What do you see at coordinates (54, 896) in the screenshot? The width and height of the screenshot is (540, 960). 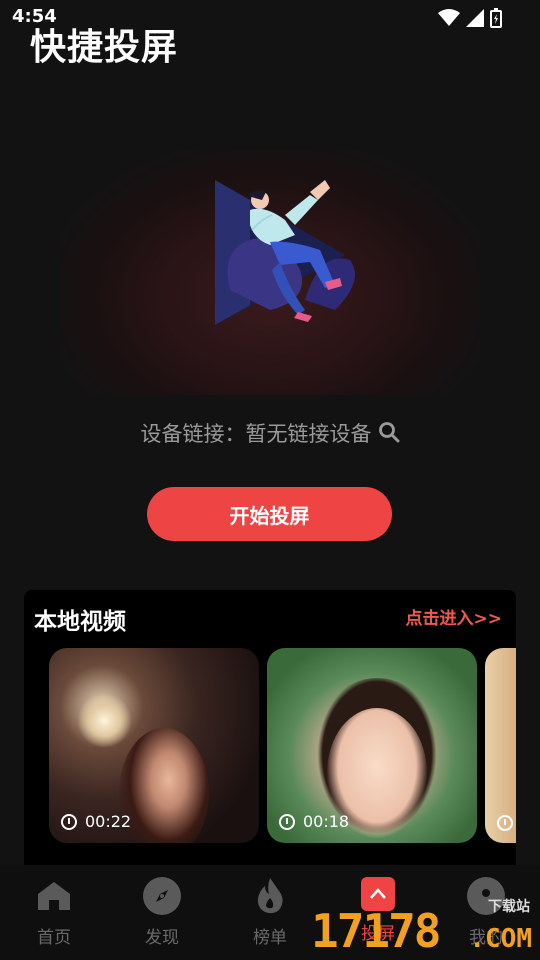 I see `home-icon` at bounding box center [54, 896].